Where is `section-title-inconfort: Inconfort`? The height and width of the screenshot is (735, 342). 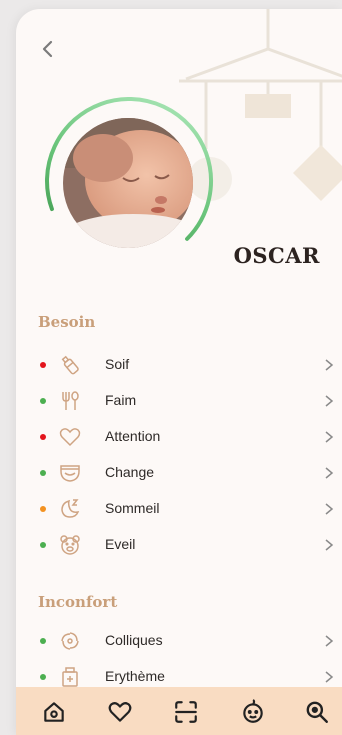
section-title-inconfort: Inconfort is located at coordinates (78, 602).